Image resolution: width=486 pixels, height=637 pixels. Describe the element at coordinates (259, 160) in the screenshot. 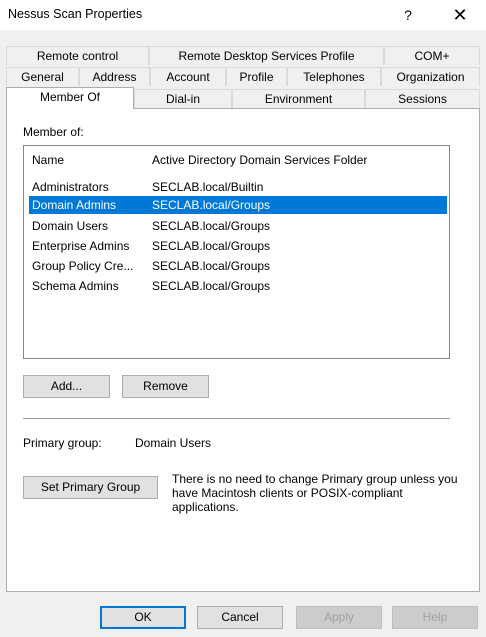

I see `column-header-folder: Active Directory Domain Services Folder` at that location.